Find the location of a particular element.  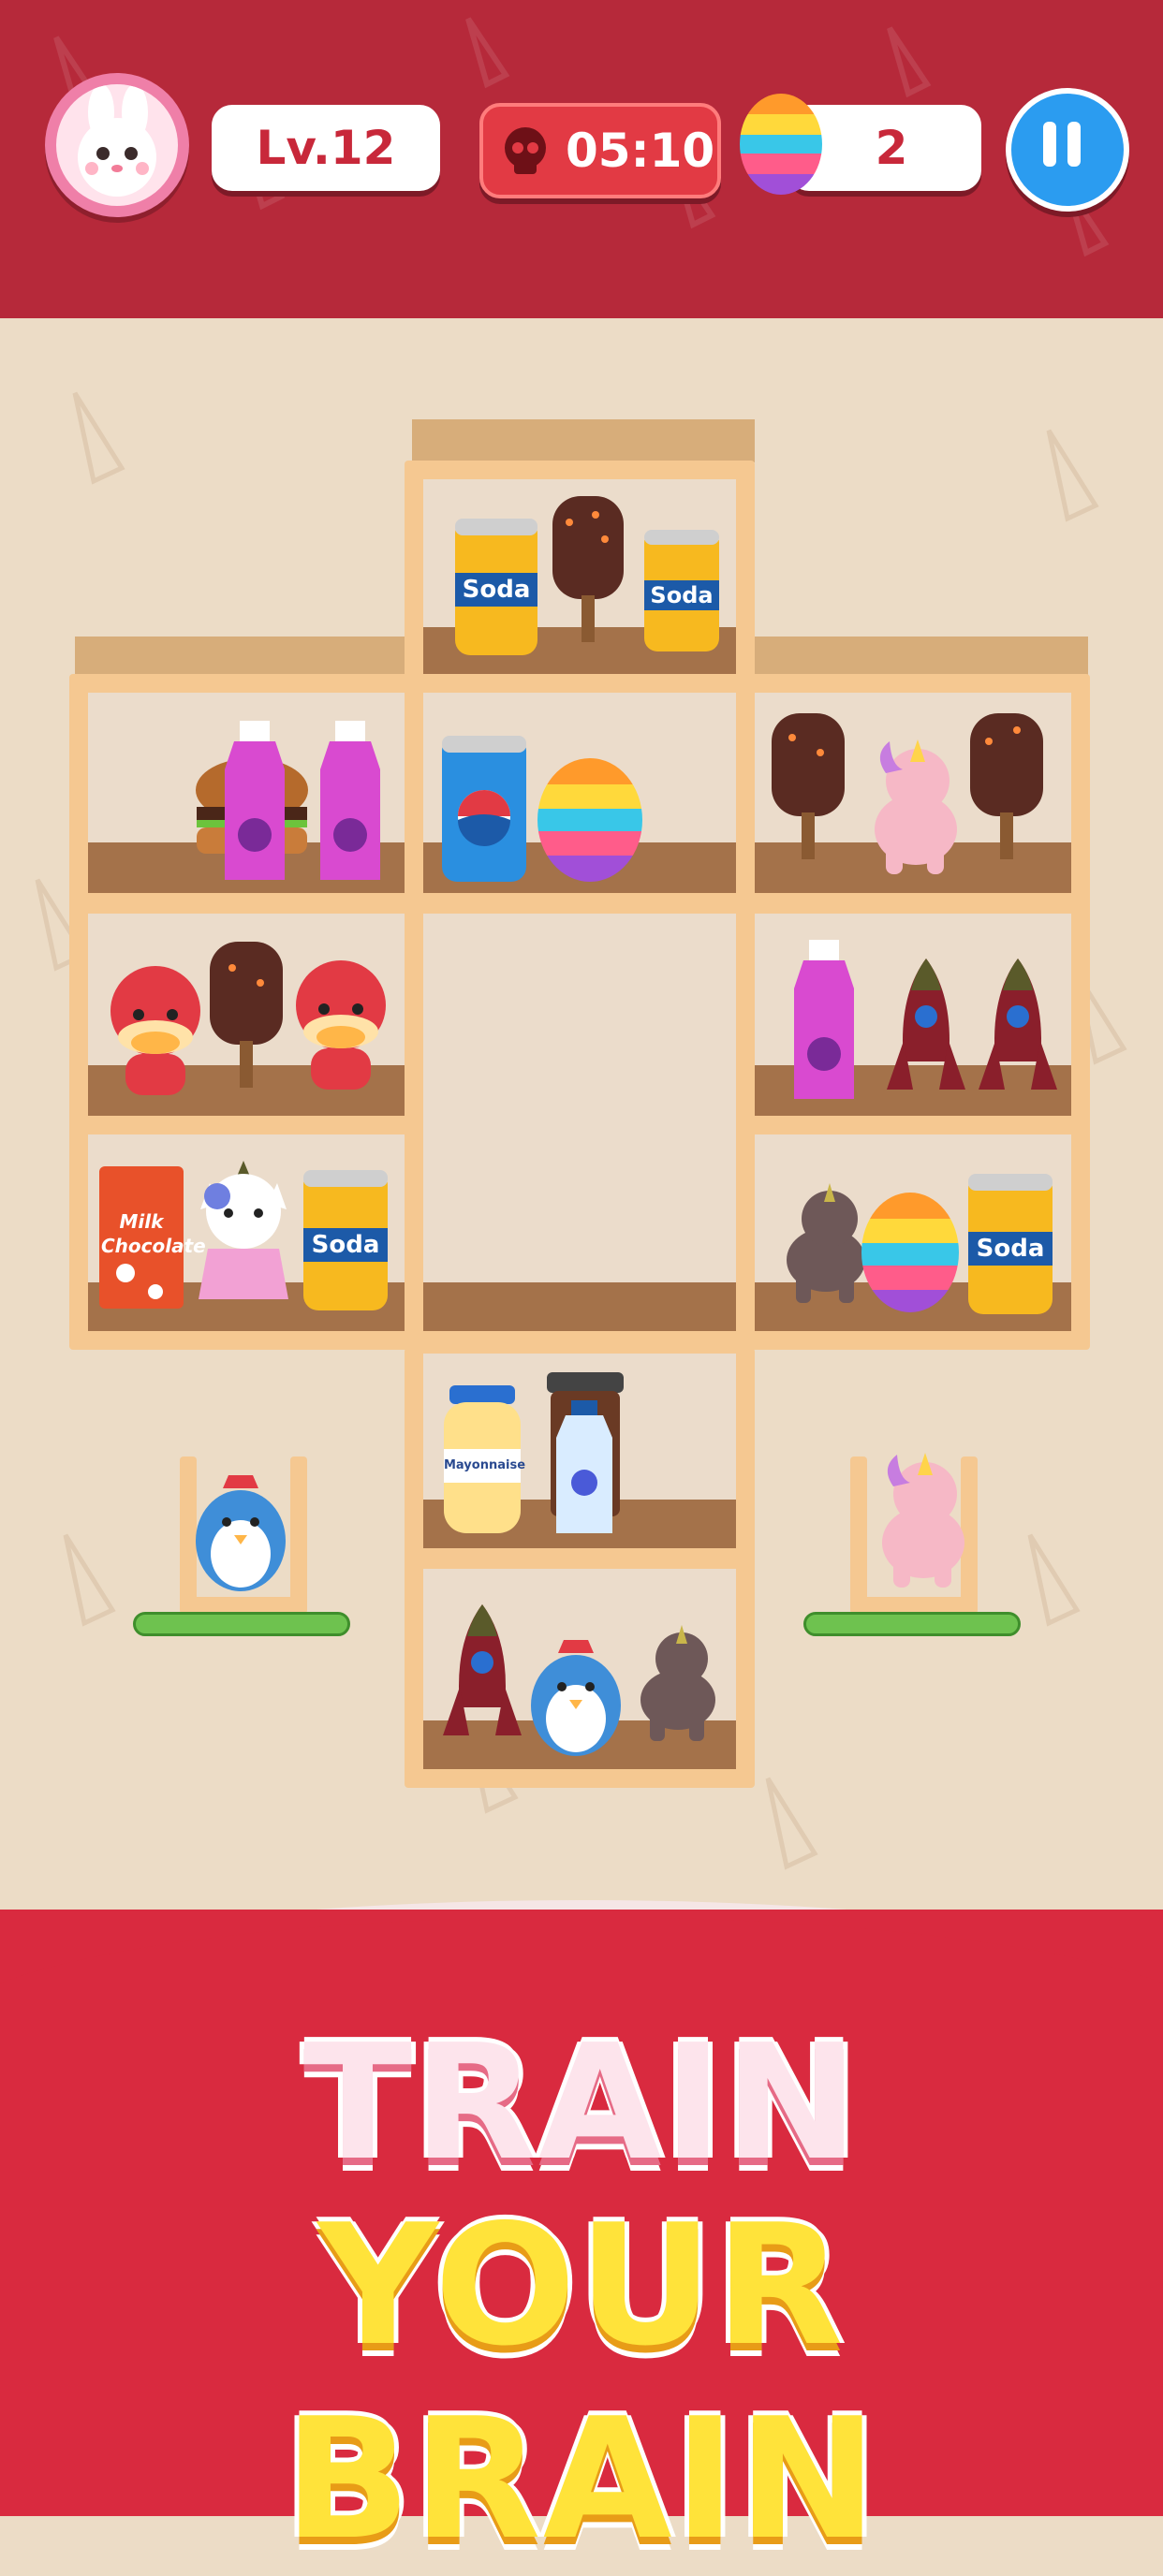

mayonnaise-jar: Mayonnaise is located at coordinates (483, 1460).